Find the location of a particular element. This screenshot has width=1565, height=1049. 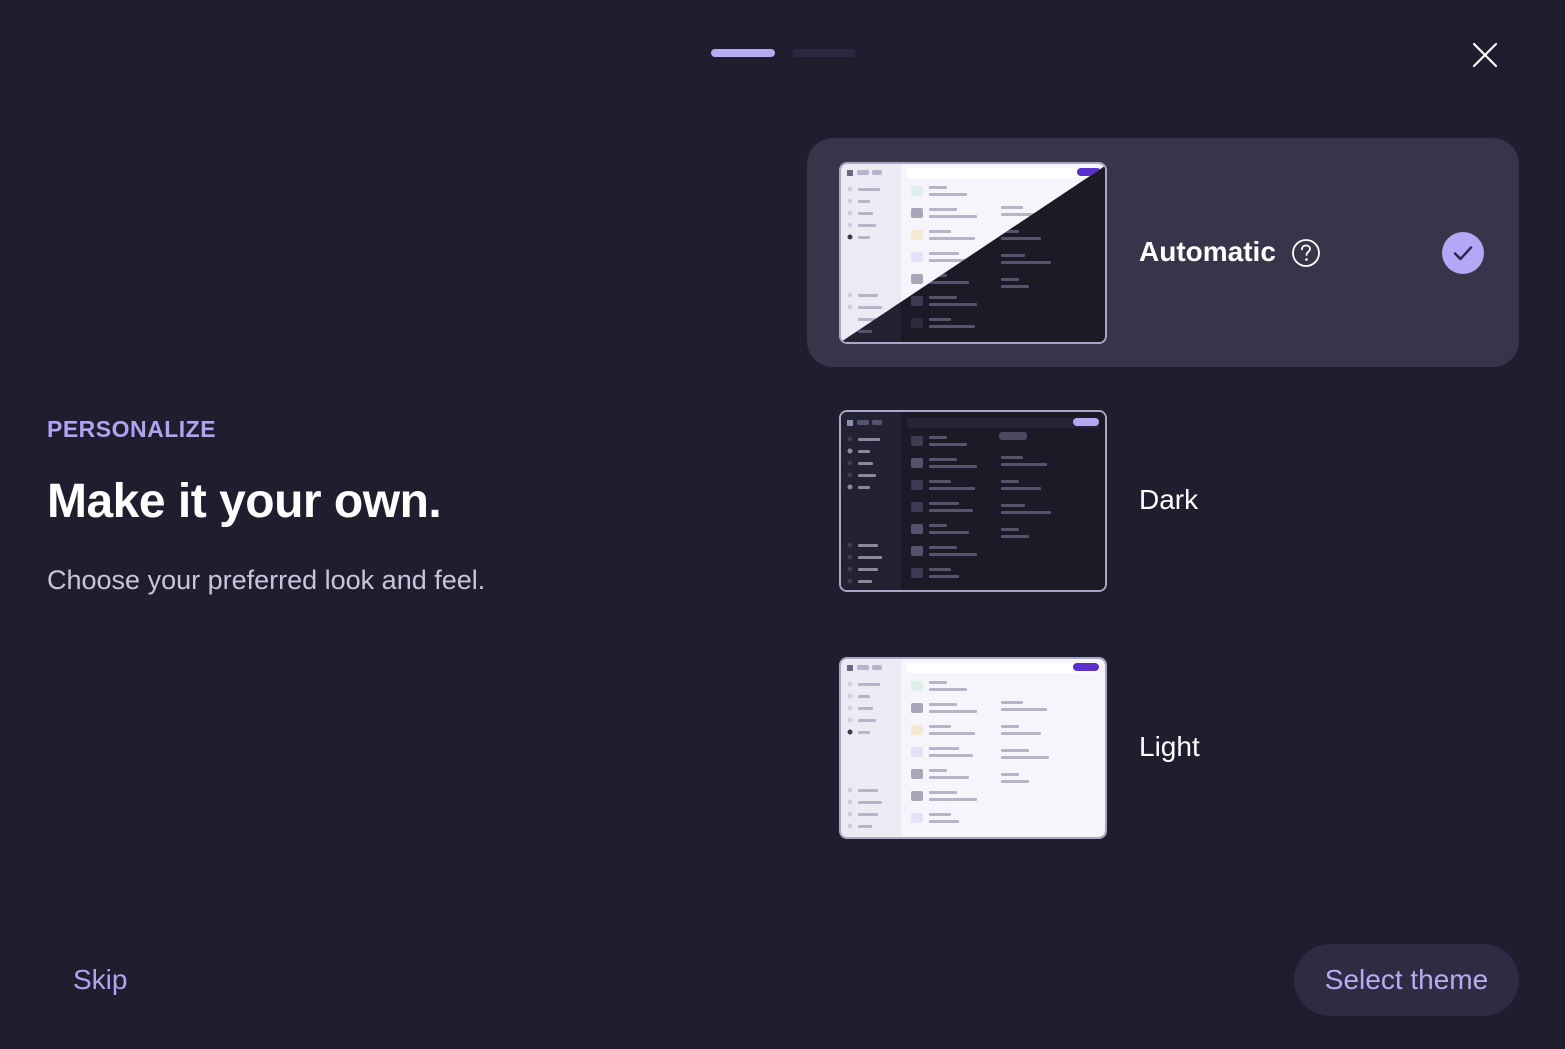

step-progress is located at coordinates (783, 53).